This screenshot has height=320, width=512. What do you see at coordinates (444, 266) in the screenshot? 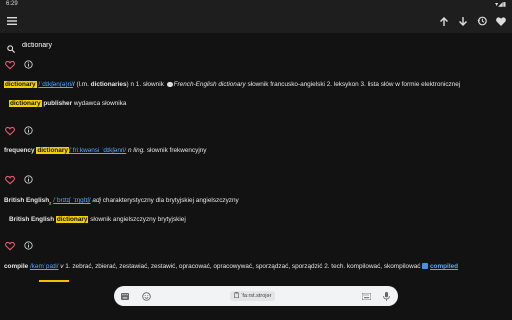
I see `related-form-link: compiled` at bounding box center [444, 266].